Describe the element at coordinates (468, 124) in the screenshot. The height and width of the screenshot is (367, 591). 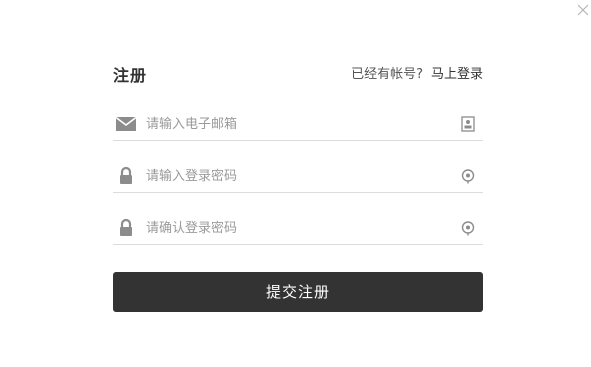
I see `contact-card-icon` at that location.